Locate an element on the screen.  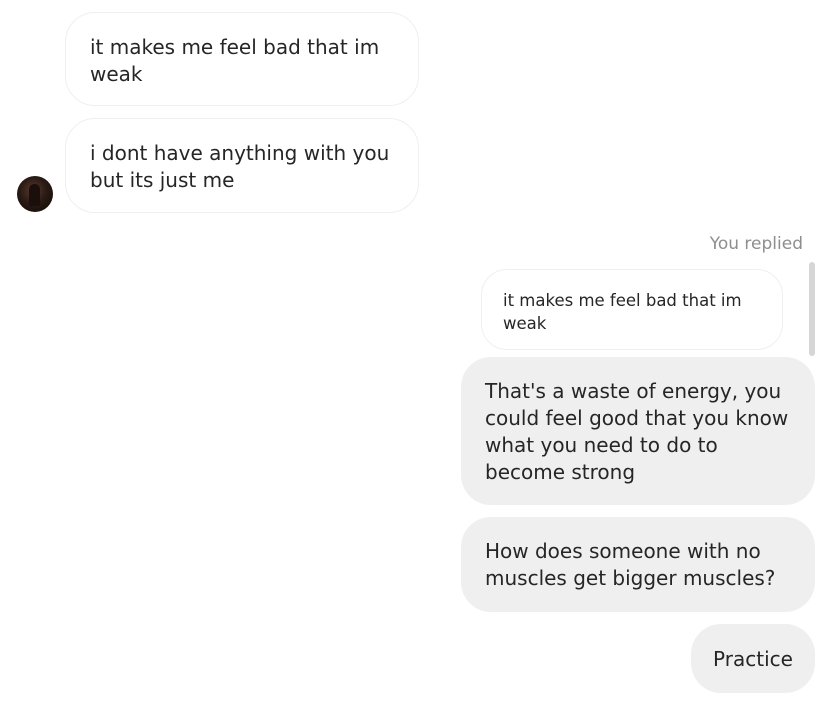
quoted-reply: it makes me feel bad that im weak is located at coordinates (632, 309).